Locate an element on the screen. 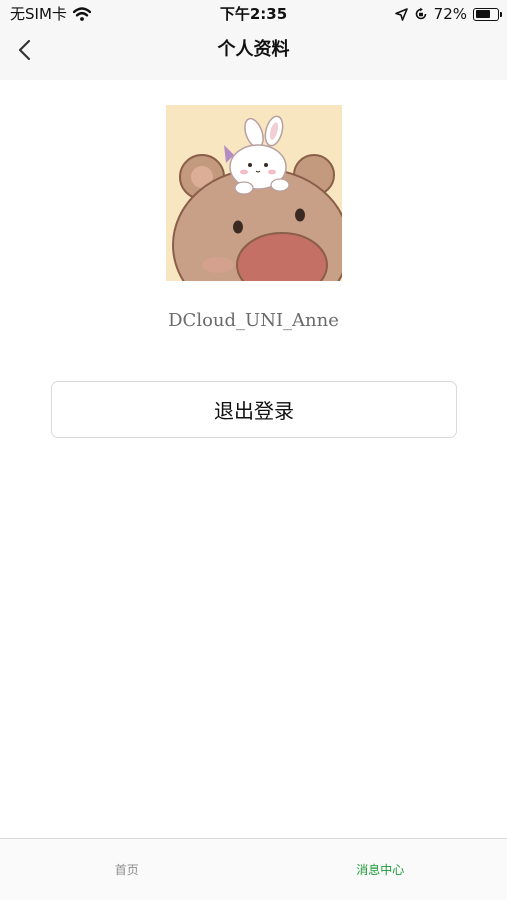  chevron-left-icon is located at coordinates (24, 50).